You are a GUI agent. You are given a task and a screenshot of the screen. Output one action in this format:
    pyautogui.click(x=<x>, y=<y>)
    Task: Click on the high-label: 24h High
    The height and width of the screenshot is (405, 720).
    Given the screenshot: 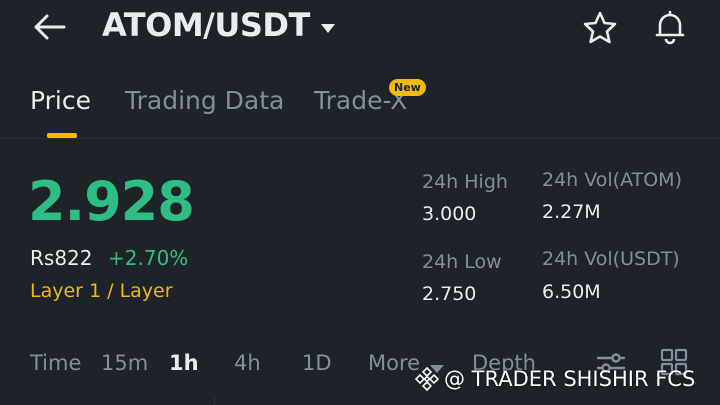 What is the action you would take?
    pyautogui.click(x=465, y=182)
    